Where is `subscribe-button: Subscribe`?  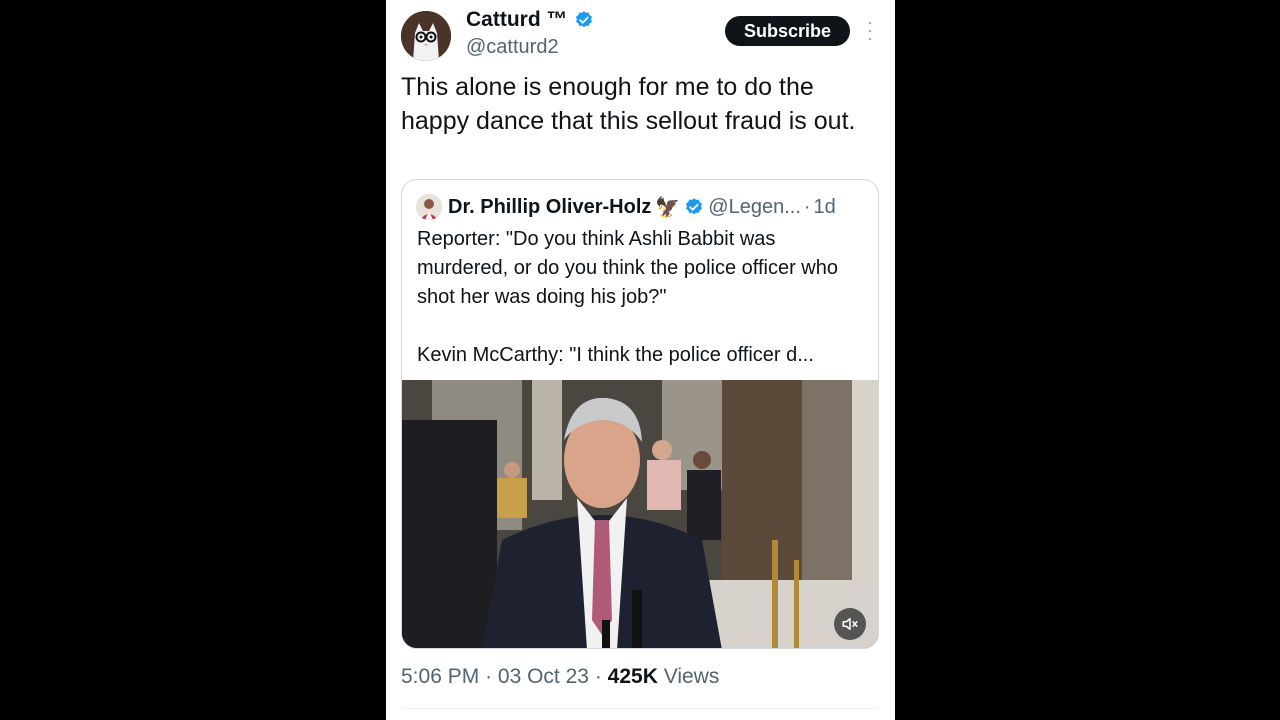
subscribe-button: Subscribe is located at coordinates (787, 31).